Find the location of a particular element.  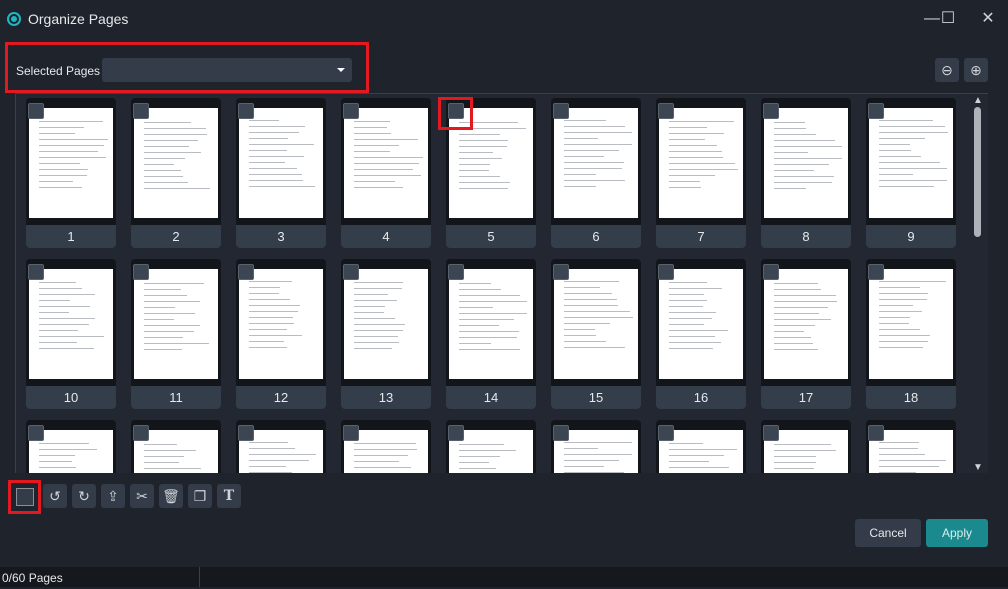

page-card: 9 is located at coordinates (911, 173).